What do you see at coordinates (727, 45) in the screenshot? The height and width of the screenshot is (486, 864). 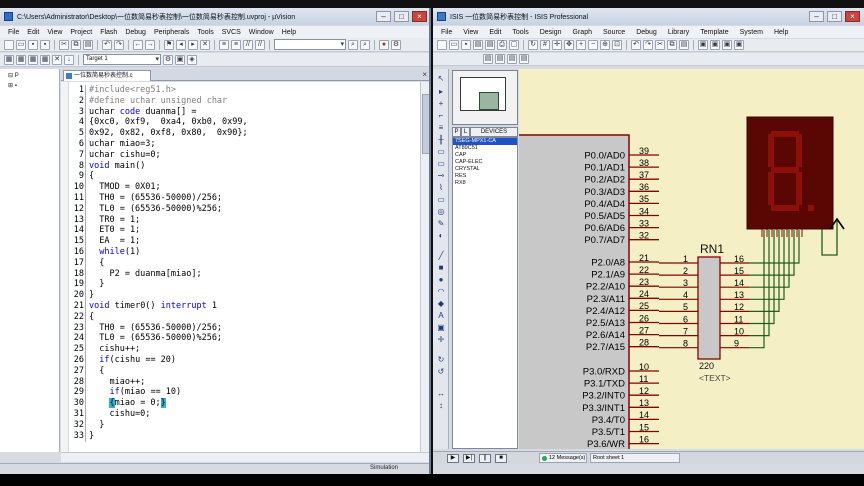 I see `block-rotate-icon: ▣` at bounding box center [727, 45].